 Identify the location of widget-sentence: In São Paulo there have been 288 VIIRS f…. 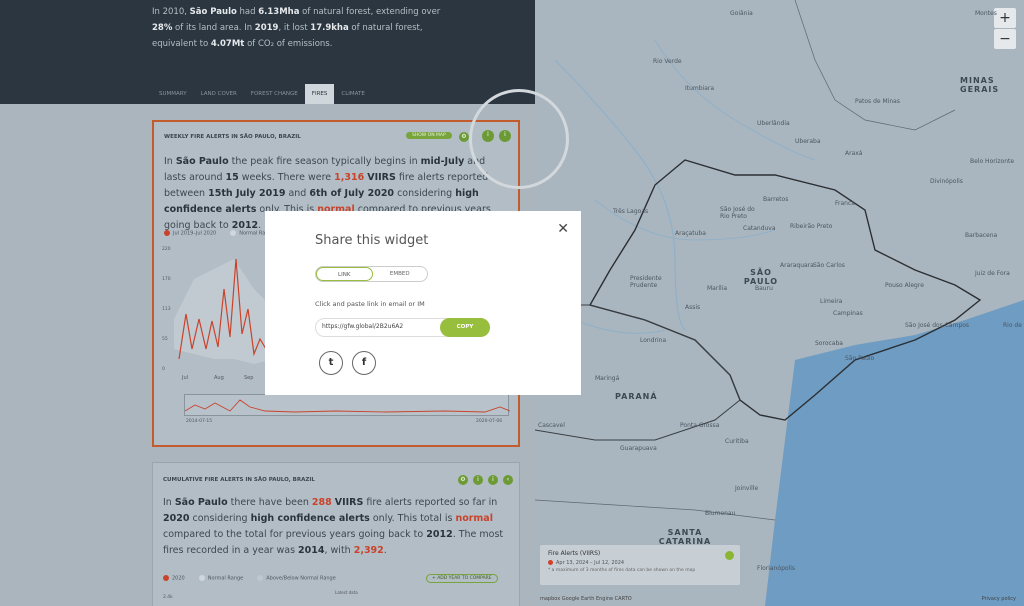
(333, 526).